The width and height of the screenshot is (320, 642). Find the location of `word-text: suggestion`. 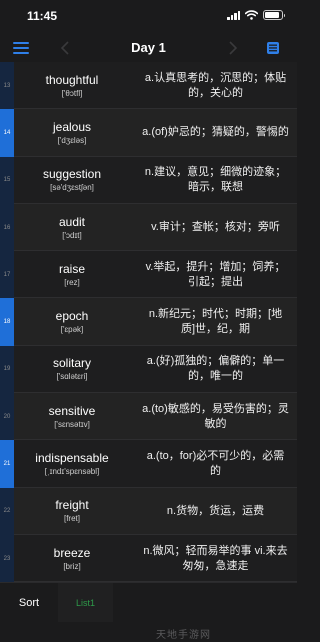

word-text: suggestion is located at coordinates (72, 174).